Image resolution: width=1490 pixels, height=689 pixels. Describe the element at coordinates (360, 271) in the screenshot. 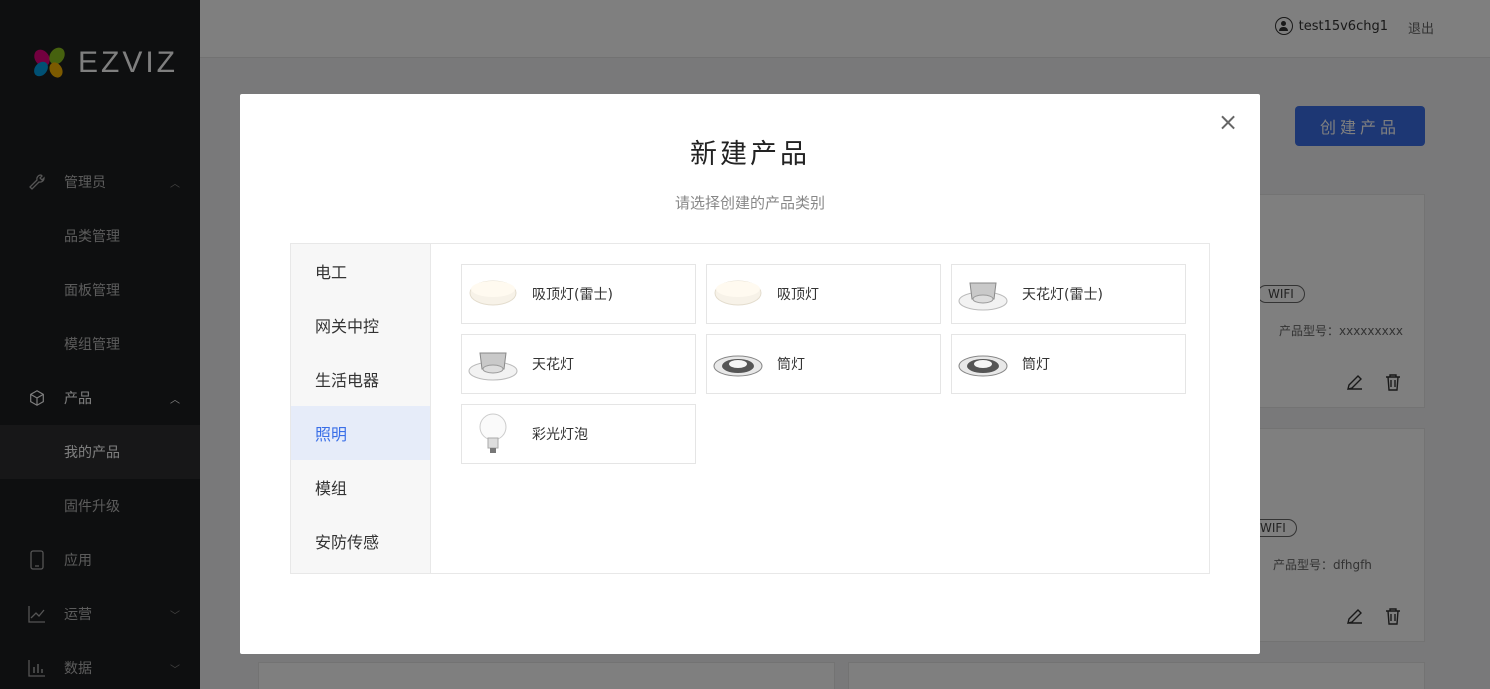

I see `category-item-electrical: 电工` at that location.